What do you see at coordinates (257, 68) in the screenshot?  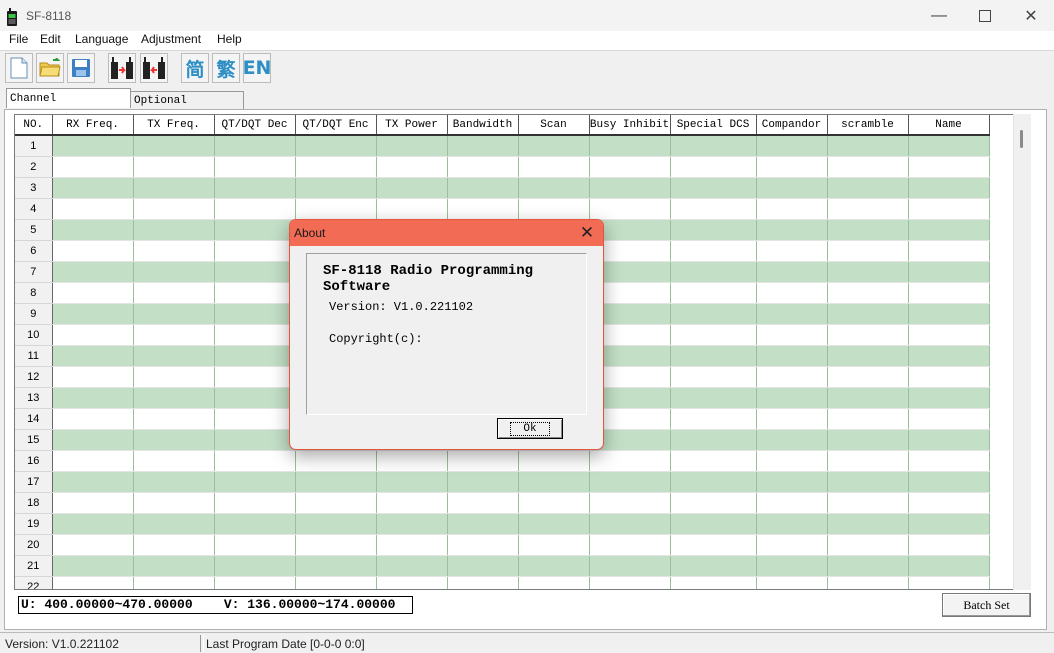 I see `english-button: EN` at bounding box center [257, 68].